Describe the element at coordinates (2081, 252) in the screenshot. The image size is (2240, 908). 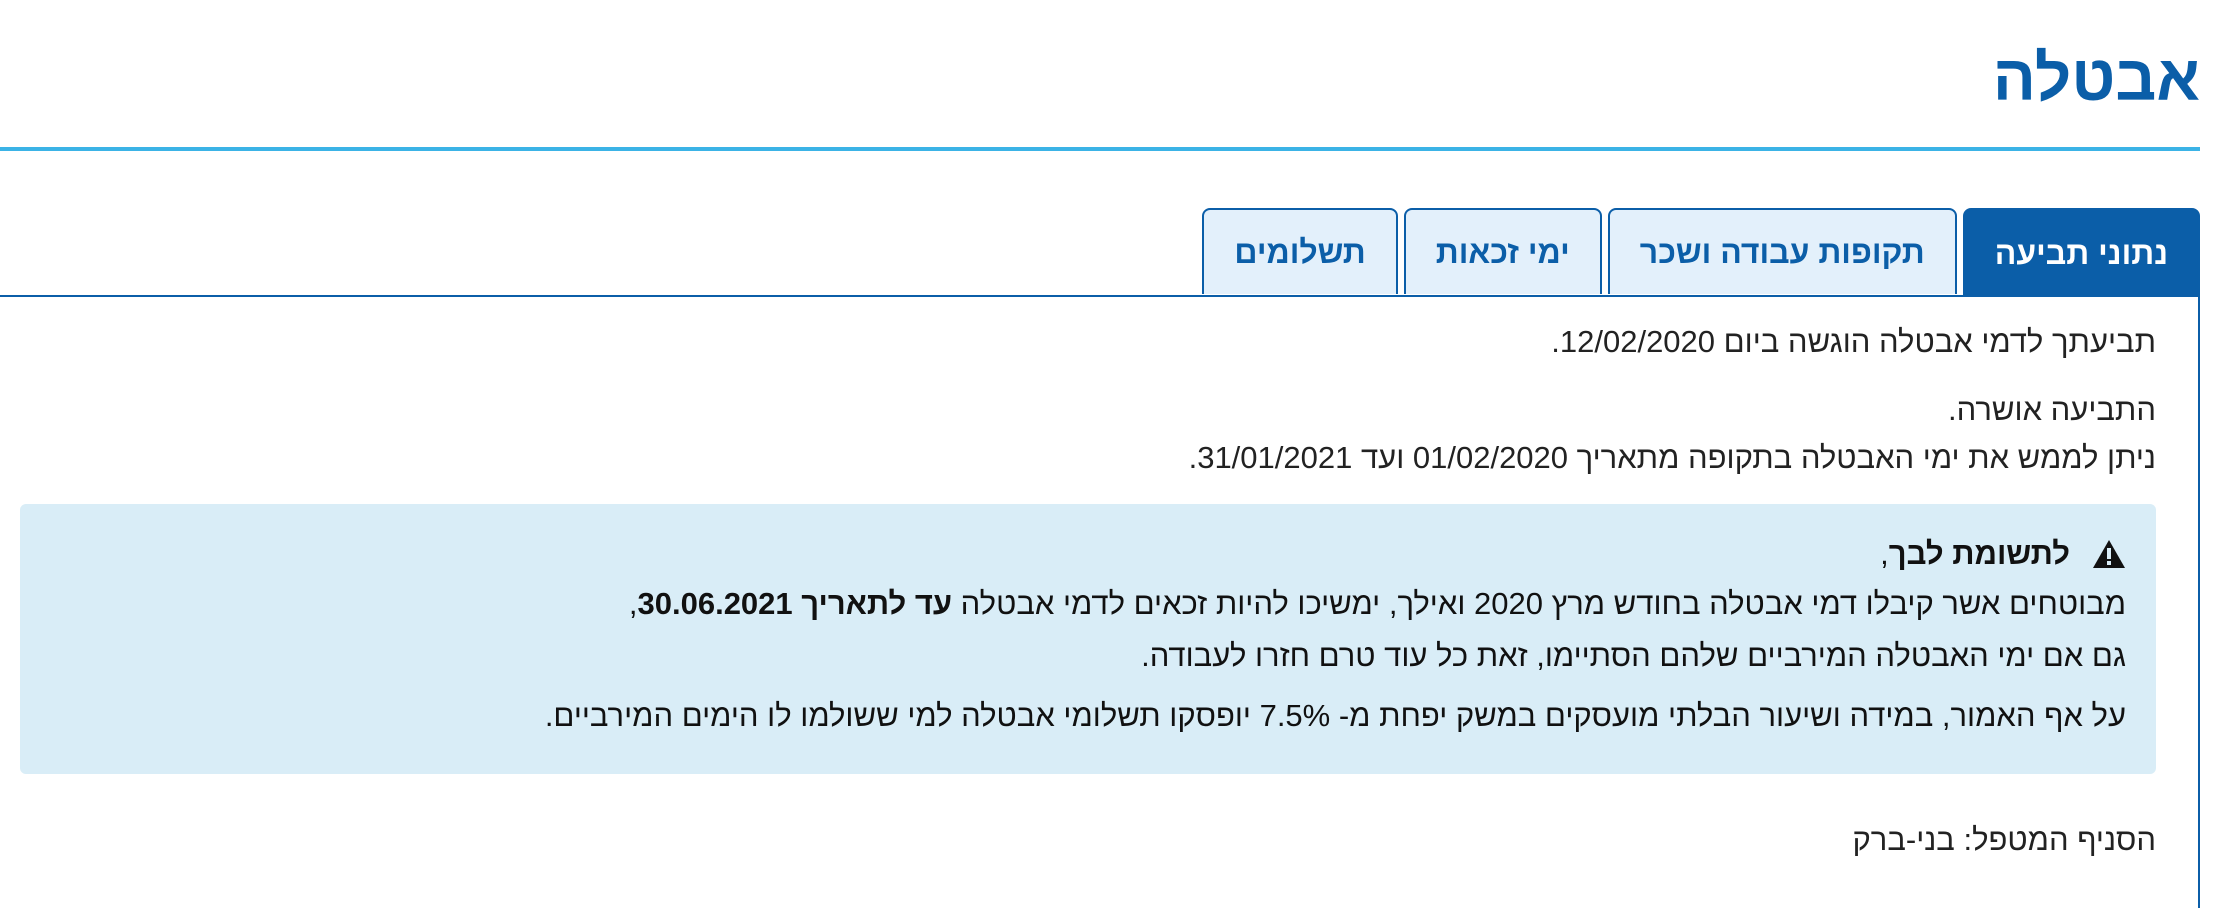
I see `tab-claim-details: נתוני תביעה` at that location.